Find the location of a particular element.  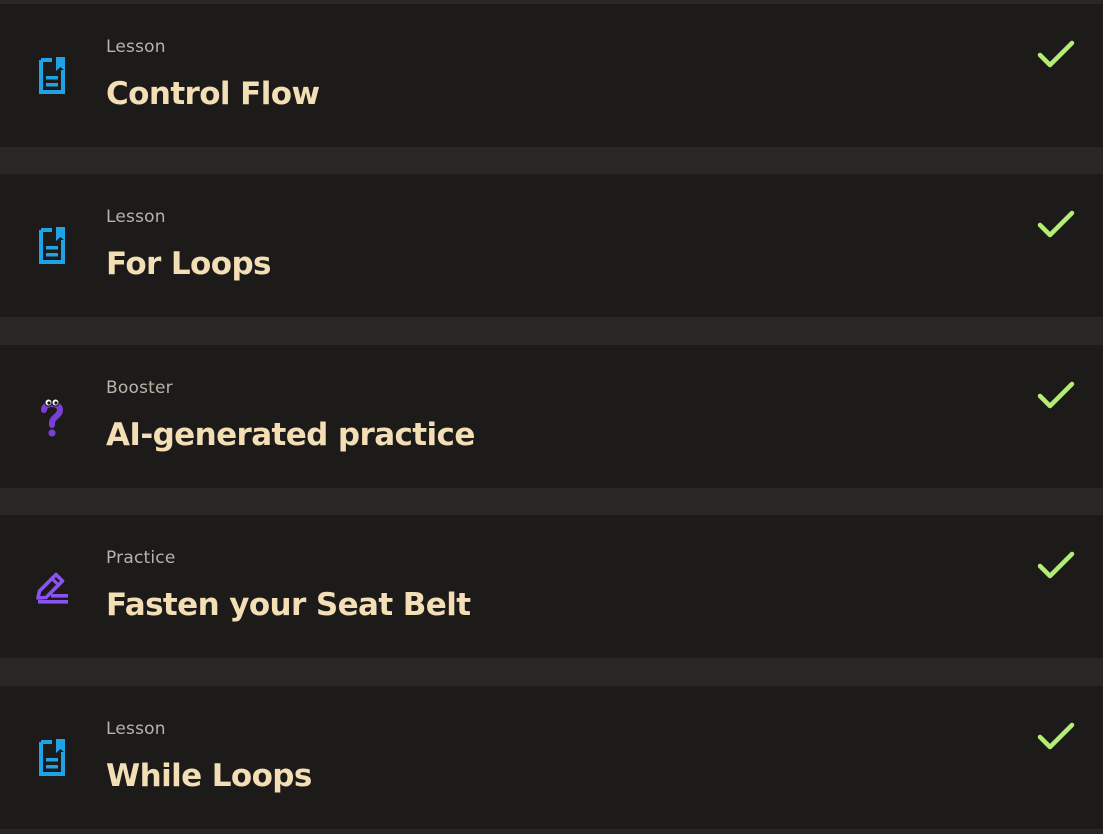

item-type-label: Booster is located at coordinates (139, 388).